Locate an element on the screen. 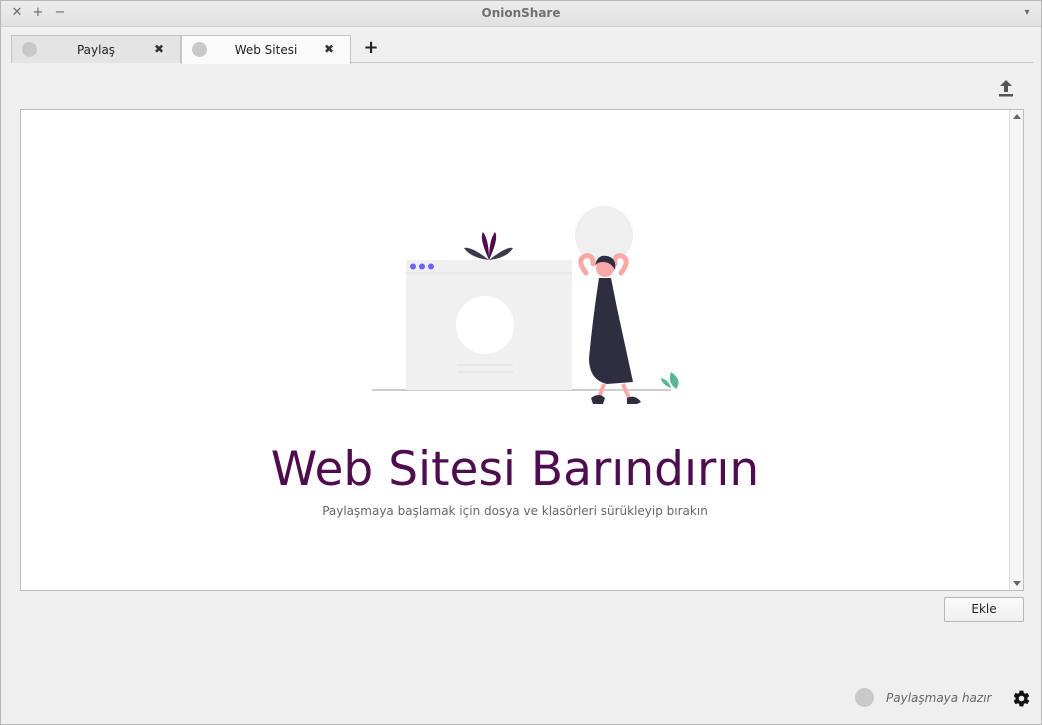 The image size is (1042, 725). page-headline: Web Sitesi Barındırın is located at coordinates (515, 469).